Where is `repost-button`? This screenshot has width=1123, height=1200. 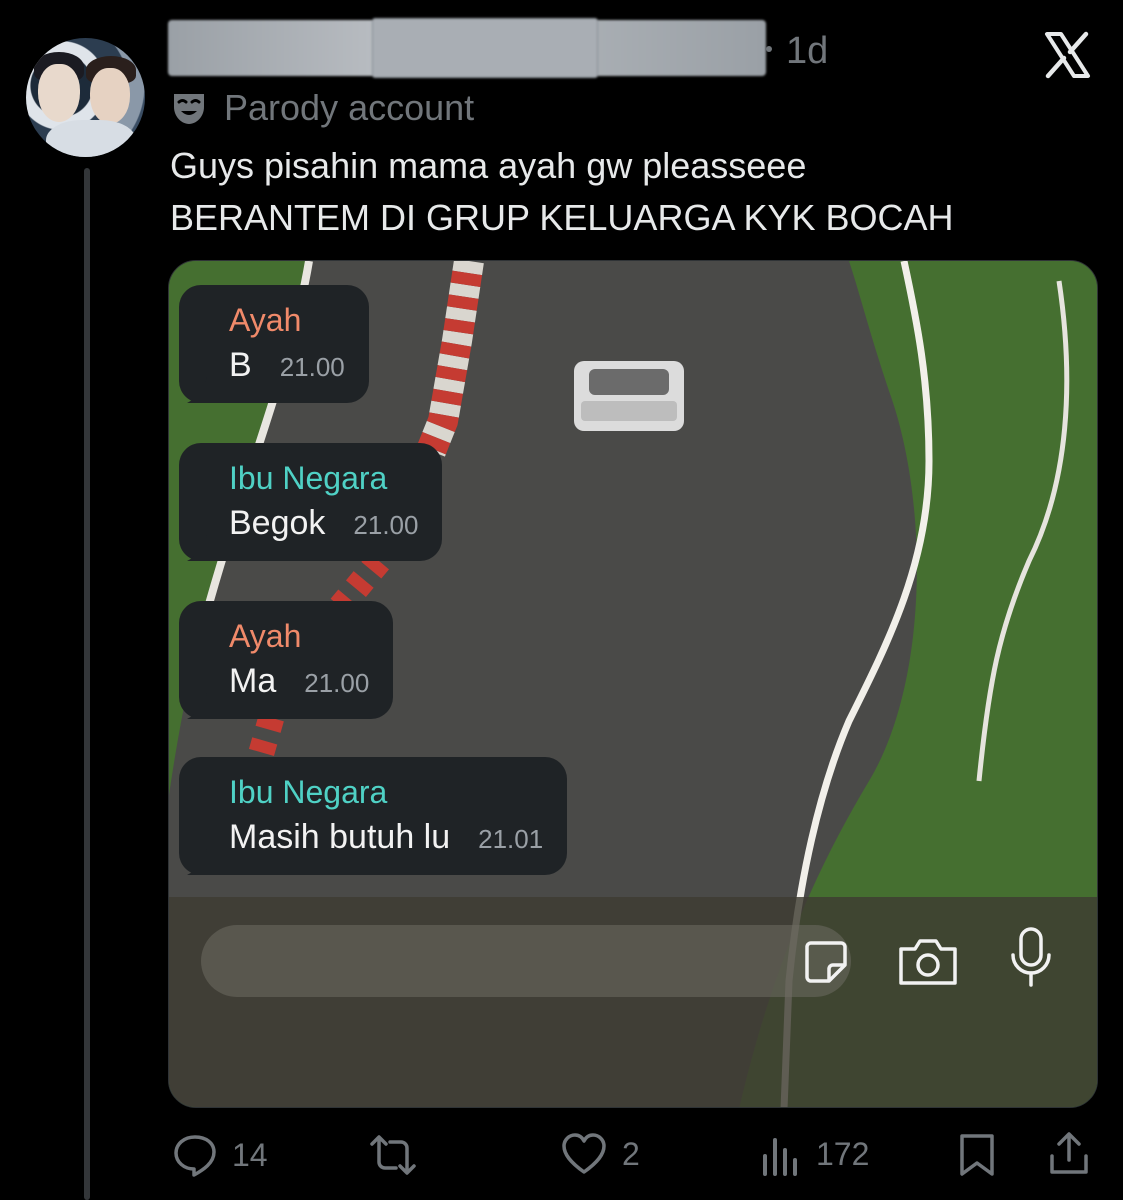 repost-button is located at coordinates (400, 1155).